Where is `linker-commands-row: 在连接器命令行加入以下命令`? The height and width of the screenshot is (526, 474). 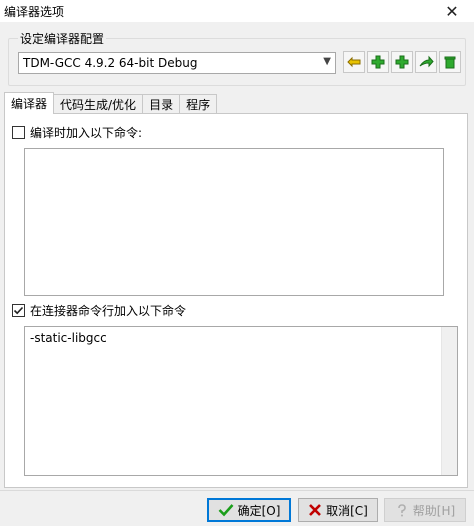 linker-commands-row: 在连接器命令行加入以下命令 is located at coordinates (99, 310).